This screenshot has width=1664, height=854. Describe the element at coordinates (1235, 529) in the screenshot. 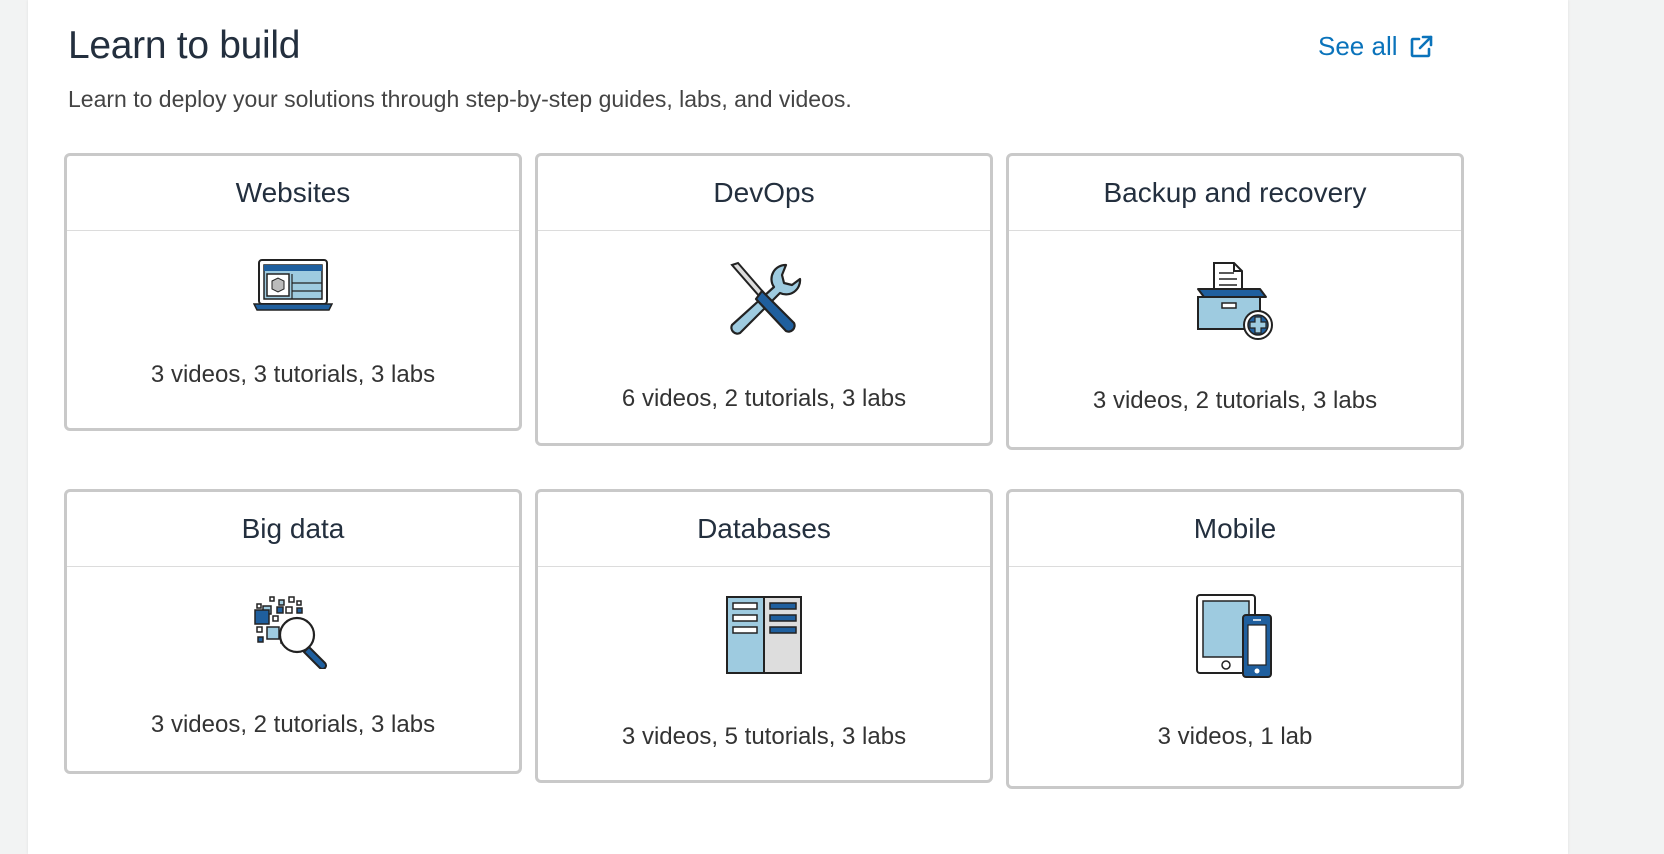

I see `card-title: Mobile` at that location.